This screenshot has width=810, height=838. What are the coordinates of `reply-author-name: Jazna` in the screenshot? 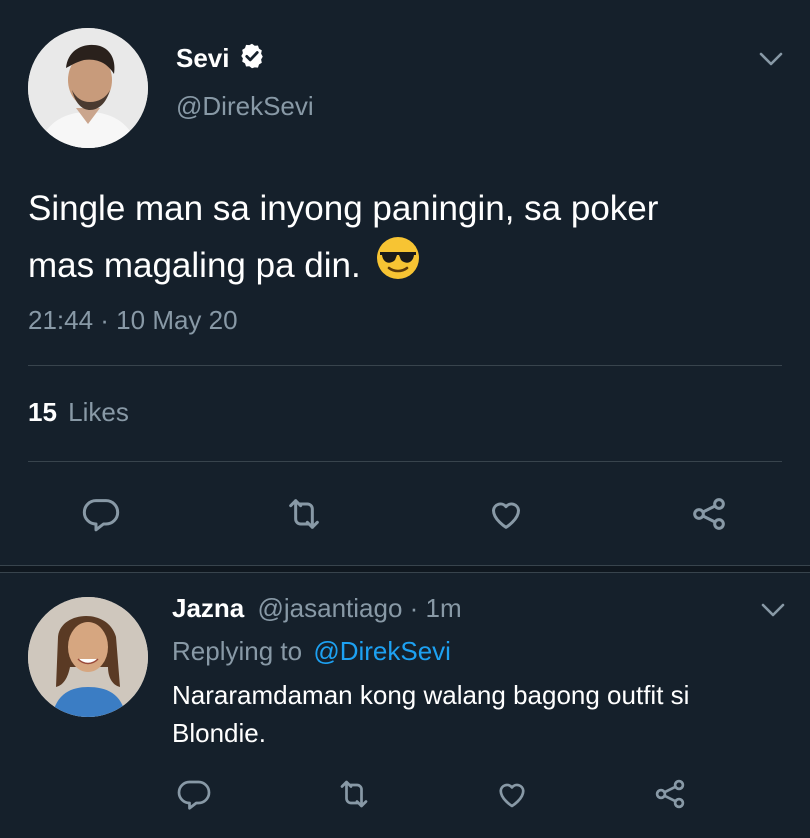 It's located at (208, 608).